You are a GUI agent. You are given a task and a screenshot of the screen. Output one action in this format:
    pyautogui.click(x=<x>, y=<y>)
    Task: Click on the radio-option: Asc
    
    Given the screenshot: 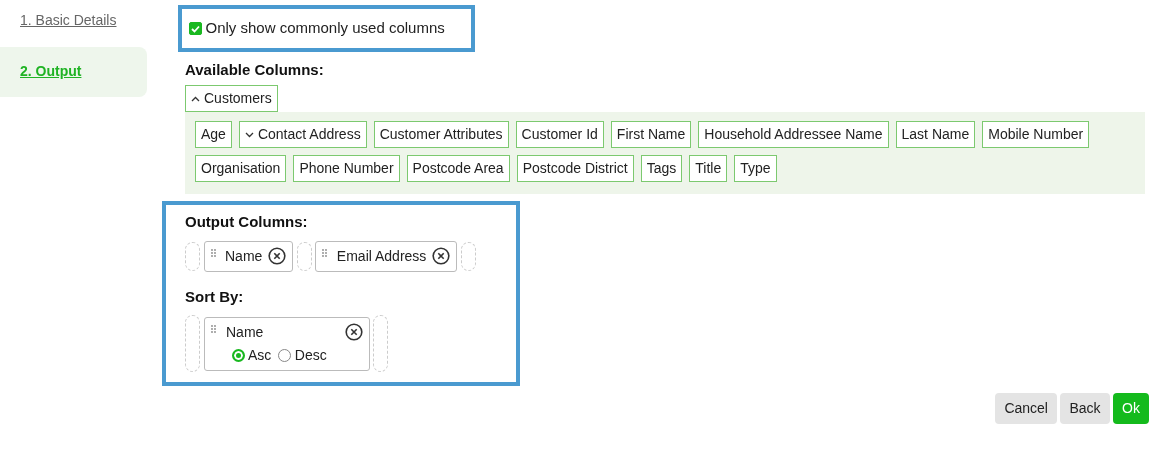 What is the action you would take?
    pyautogui.click(x=251, y=355)
    